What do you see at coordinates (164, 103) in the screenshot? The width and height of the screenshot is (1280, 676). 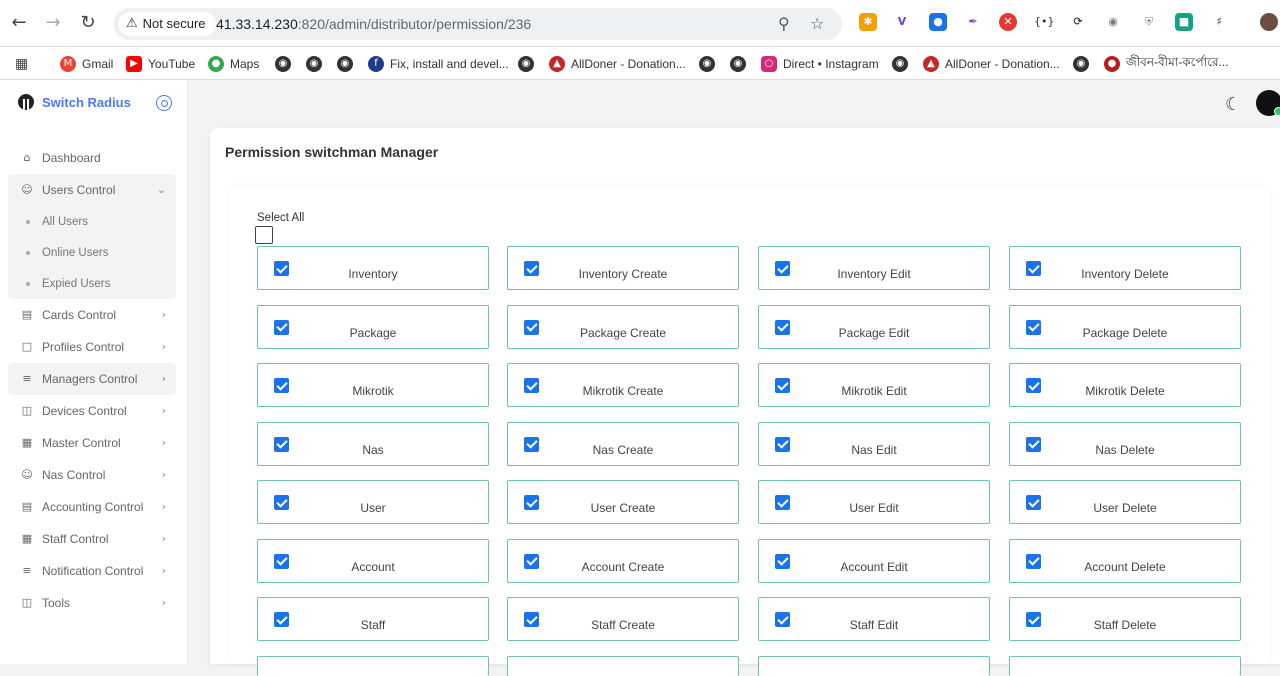 I see `sidebar-toggle-icon` at bounding box center [164, 103].